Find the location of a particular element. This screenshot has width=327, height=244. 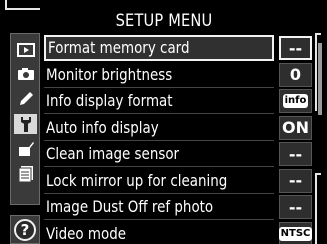

tab-retouch is located at coordinates (25, 149).